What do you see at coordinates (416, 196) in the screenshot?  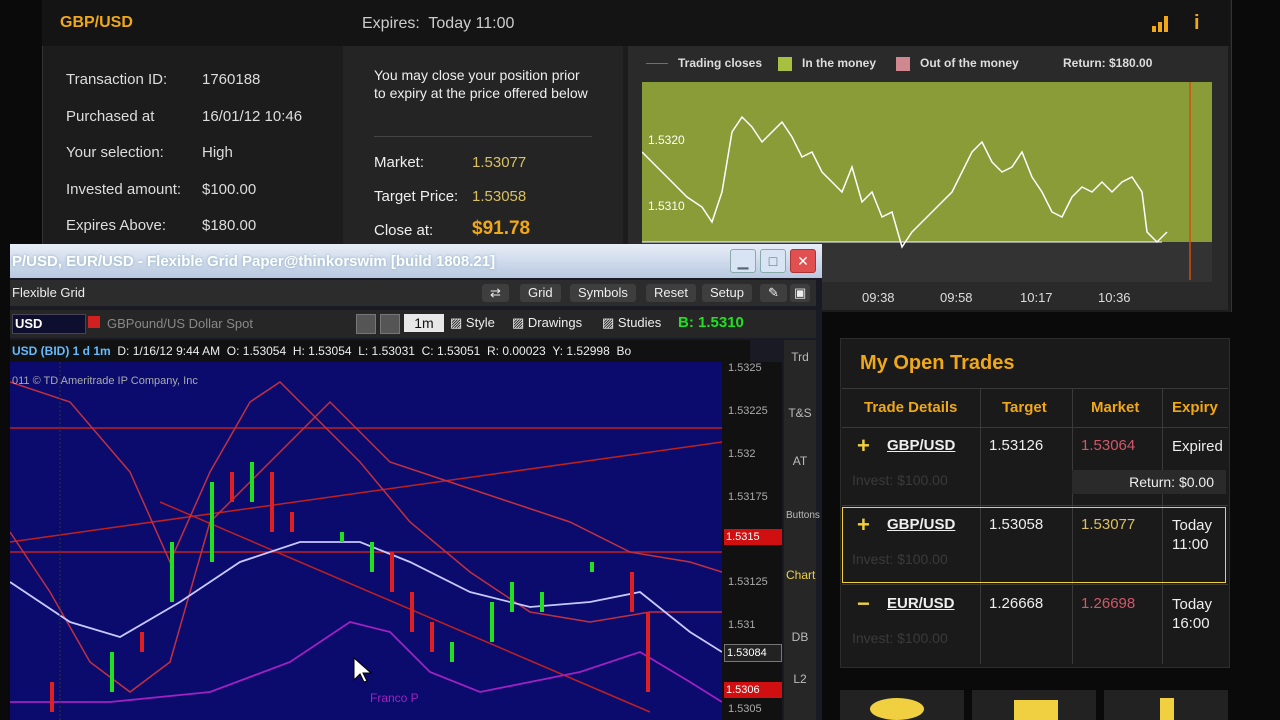 I see `target-price-label: Target Price:` at bounding box center [416, 196].